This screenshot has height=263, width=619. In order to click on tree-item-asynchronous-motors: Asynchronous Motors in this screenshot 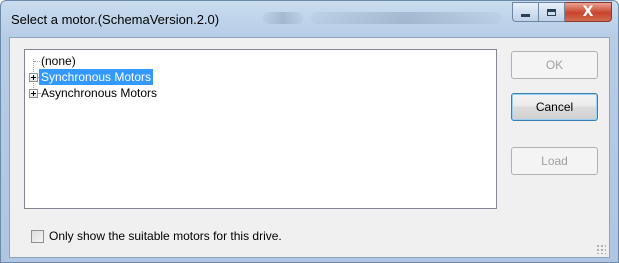, I will do `click(125, 93)`.